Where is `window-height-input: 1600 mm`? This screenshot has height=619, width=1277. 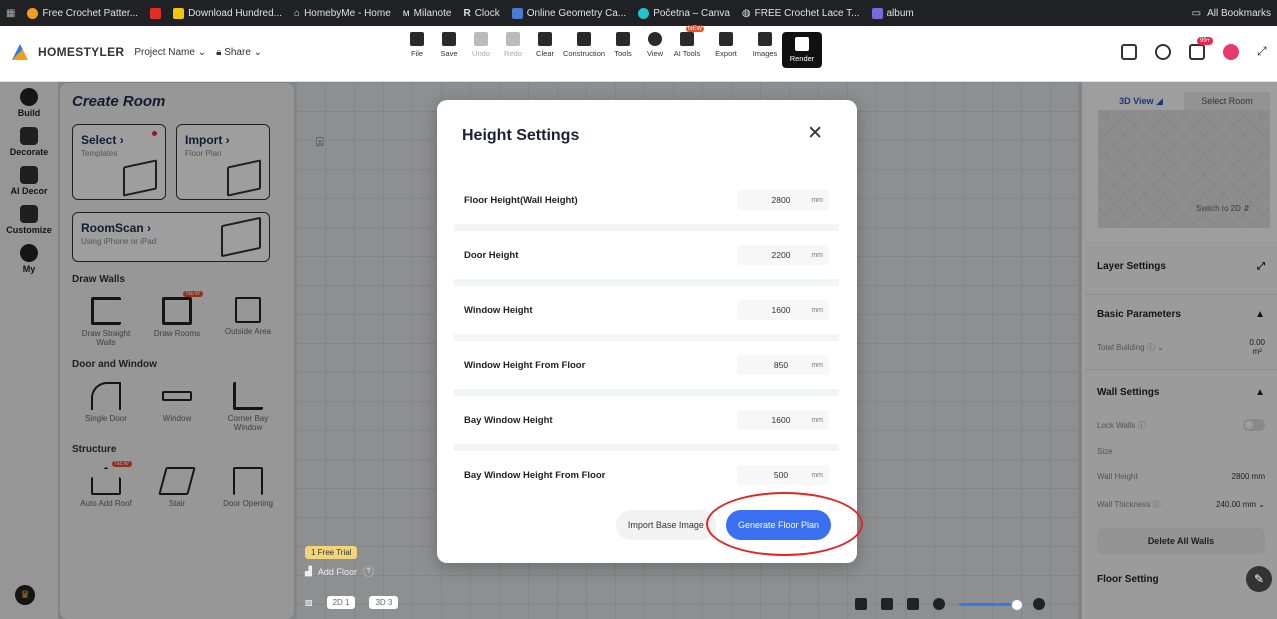 window-height-input: 1600 mm is located at coordinates (783, 310).